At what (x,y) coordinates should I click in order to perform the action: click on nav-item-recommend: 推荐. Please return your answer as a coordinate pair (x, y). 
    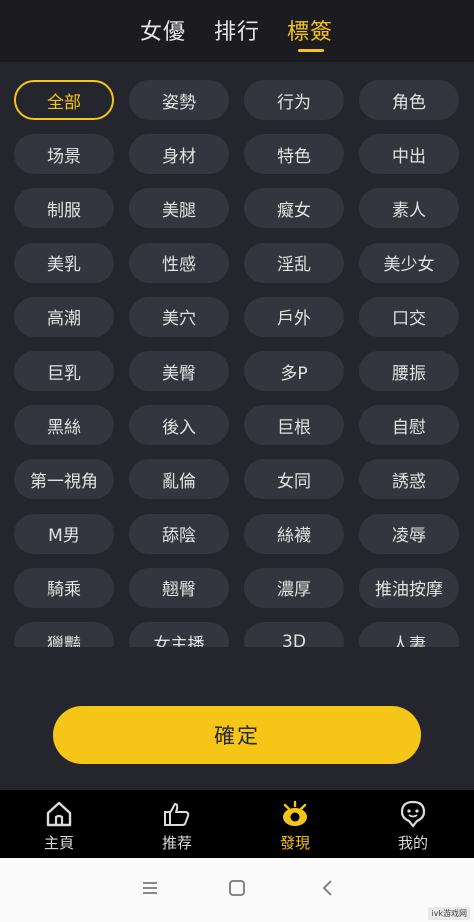
    Looking at the image, I should click on (177, 824).